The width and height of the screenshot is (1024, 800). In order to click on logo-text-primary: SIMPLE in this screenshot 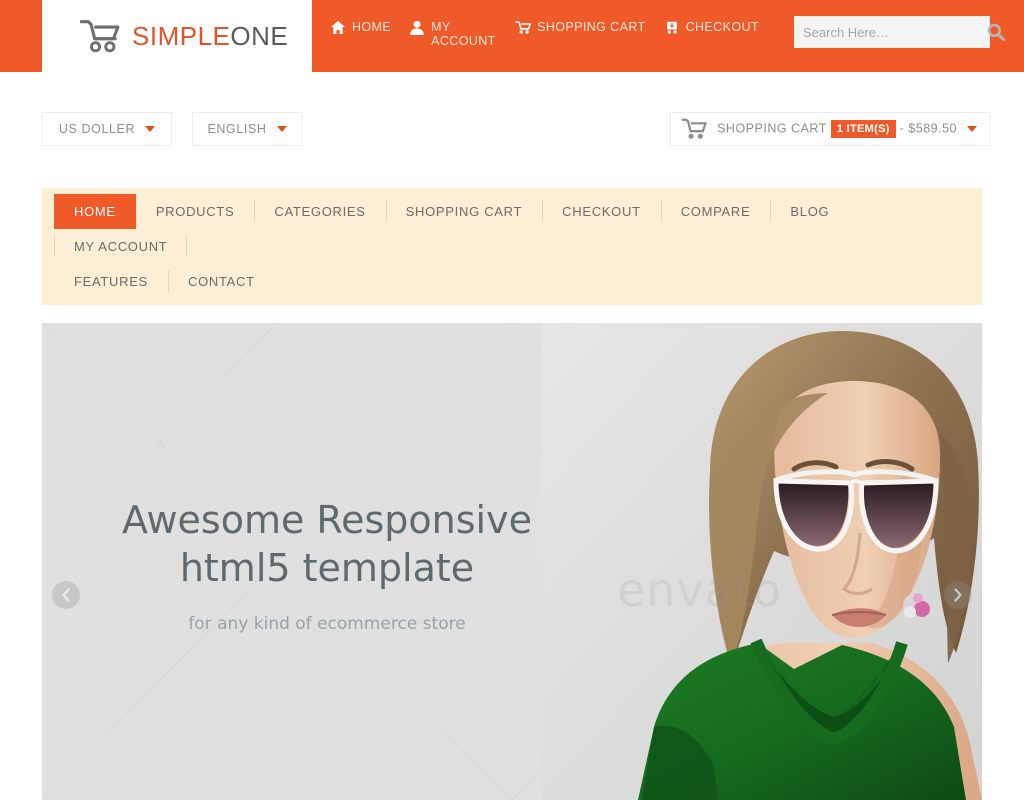, I will do `click(181, 35)`.